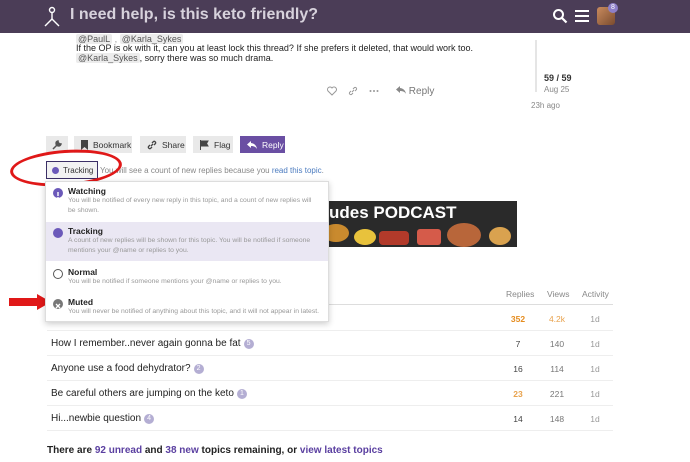 The height and width of the screenshot is (462, 690). What do you see at coordinates (206, 58) in the screenshot?
I see `post-text-fragment: , sorry there was so much drama.` at bounding box center [206, 58].